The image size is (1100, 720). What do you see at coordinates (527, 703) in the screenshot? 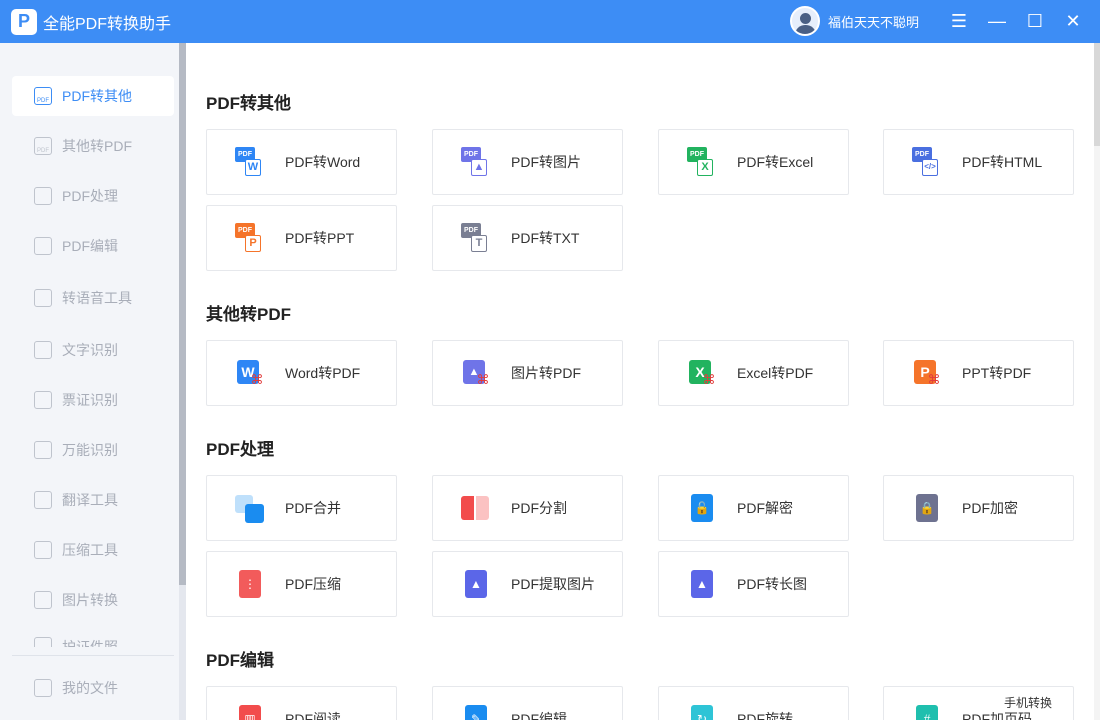
I see `pdf-edit-card: ✎ PDF编辑` at bounding box center [527, 703].